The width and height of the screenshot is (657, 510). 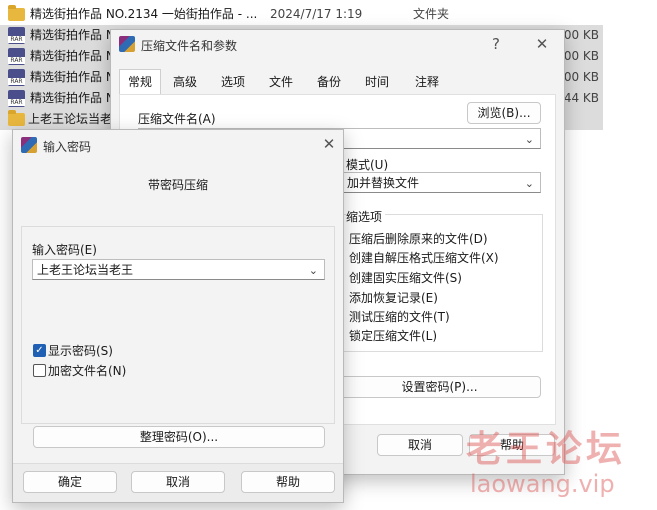 What do you see at coordinates (581, 98) in the screenshot?
I see `file-size: 44 KB` at bounding box center [581, 98].